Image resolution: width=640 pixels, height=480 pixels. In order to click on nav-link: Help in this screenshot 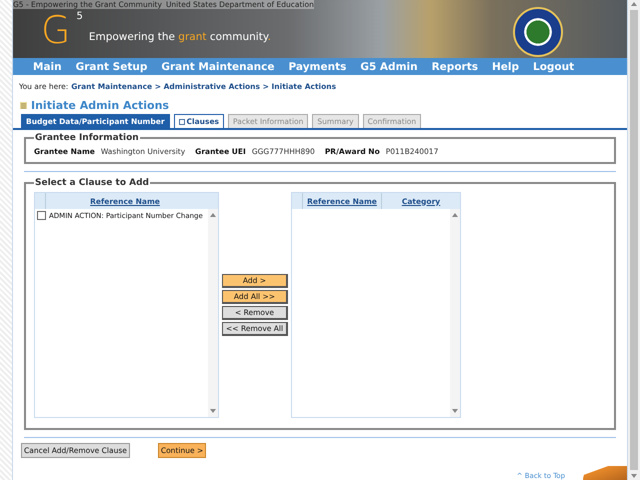, I will do `click(506, 66)`.